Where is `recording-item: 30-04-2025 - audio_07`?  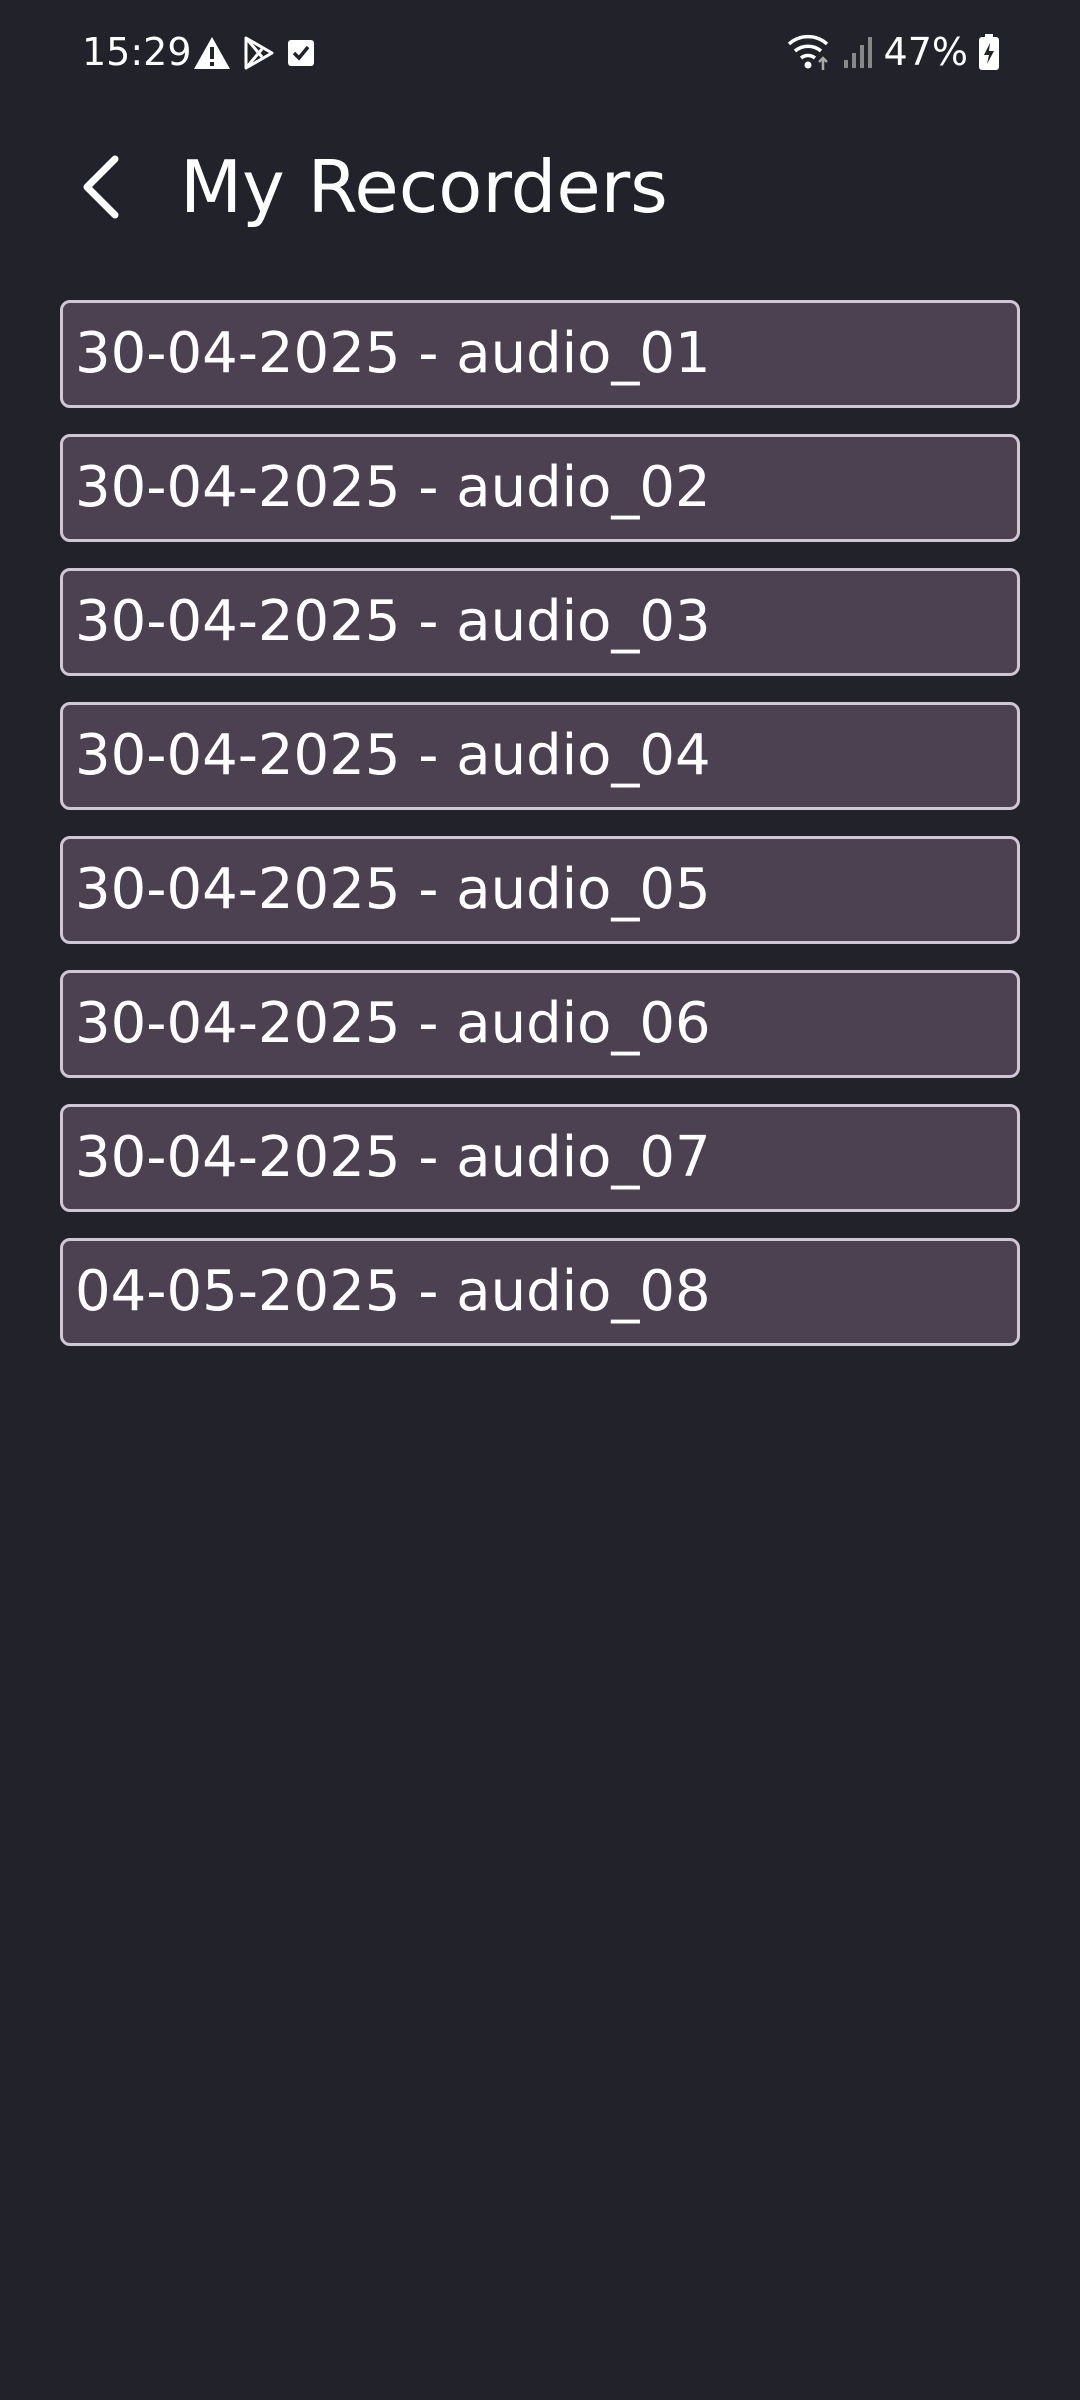 recording-item: 30-04-2025 - audio_07 is located at coordinates (540, 1158).